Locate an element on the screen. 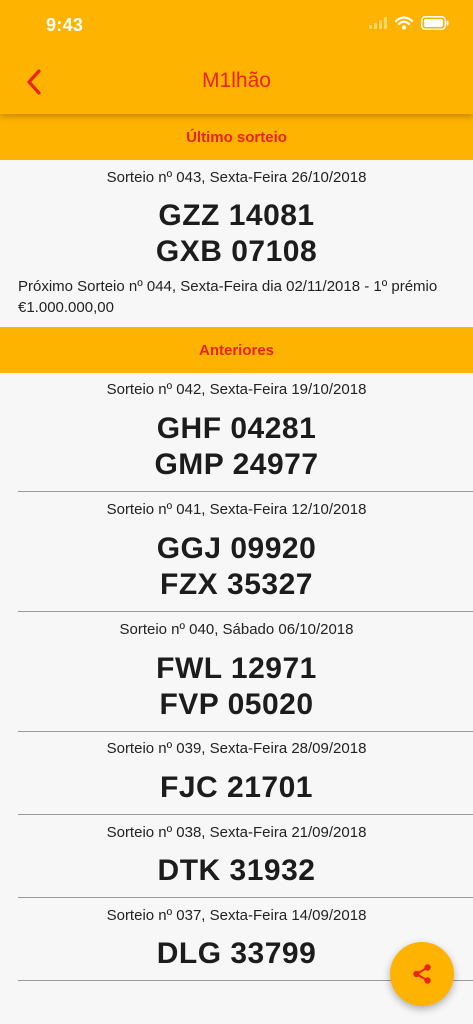 Image resolution: width=473 pixels, height=1024 pixels. status-icons is located at coordinates (409, 23).